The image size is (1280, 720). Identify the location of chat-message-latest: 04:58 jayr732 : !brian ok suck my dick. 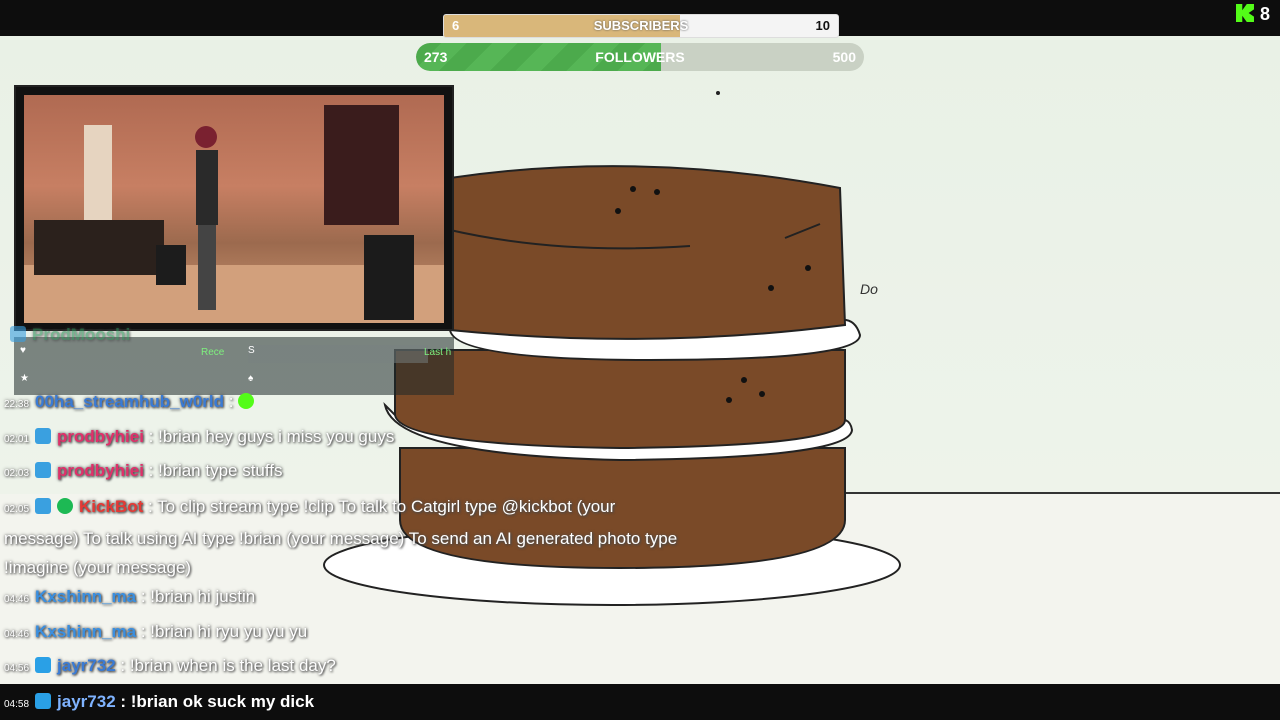
(159, 701).